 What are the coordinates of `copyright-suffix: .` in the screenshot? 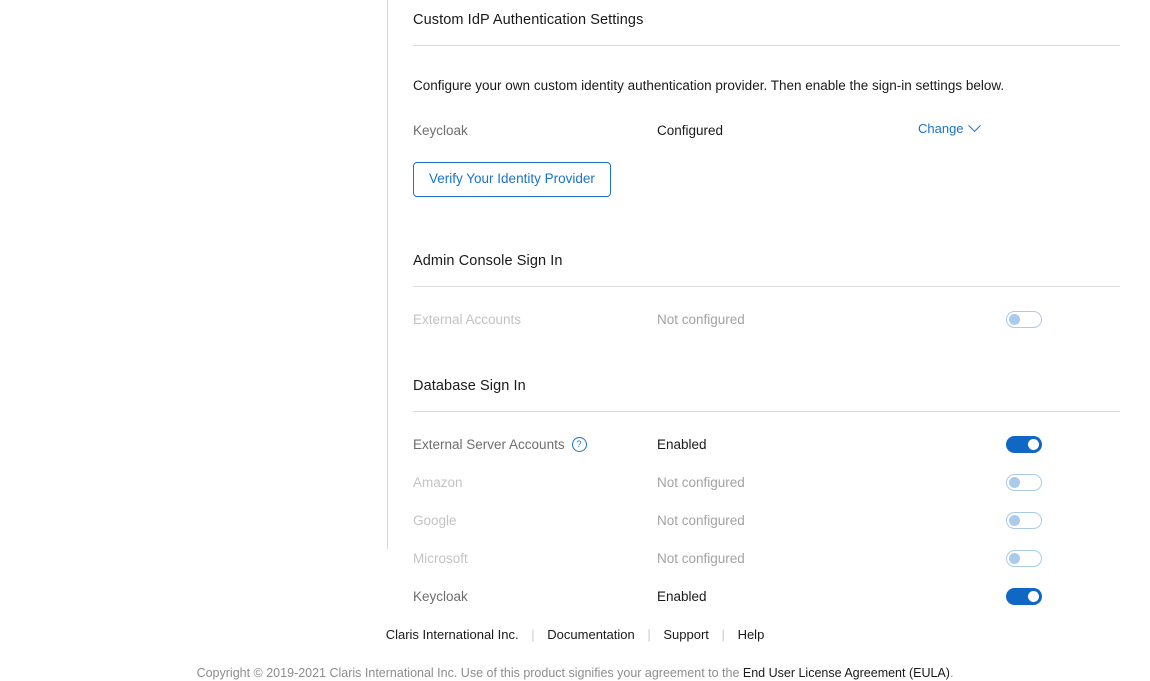 It's located at (951, 673).